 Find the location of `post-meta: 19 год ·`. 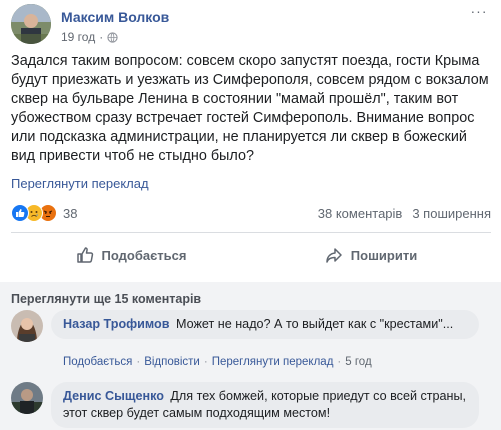

post-meta: 19 год · is located at coordinates (89, 37).